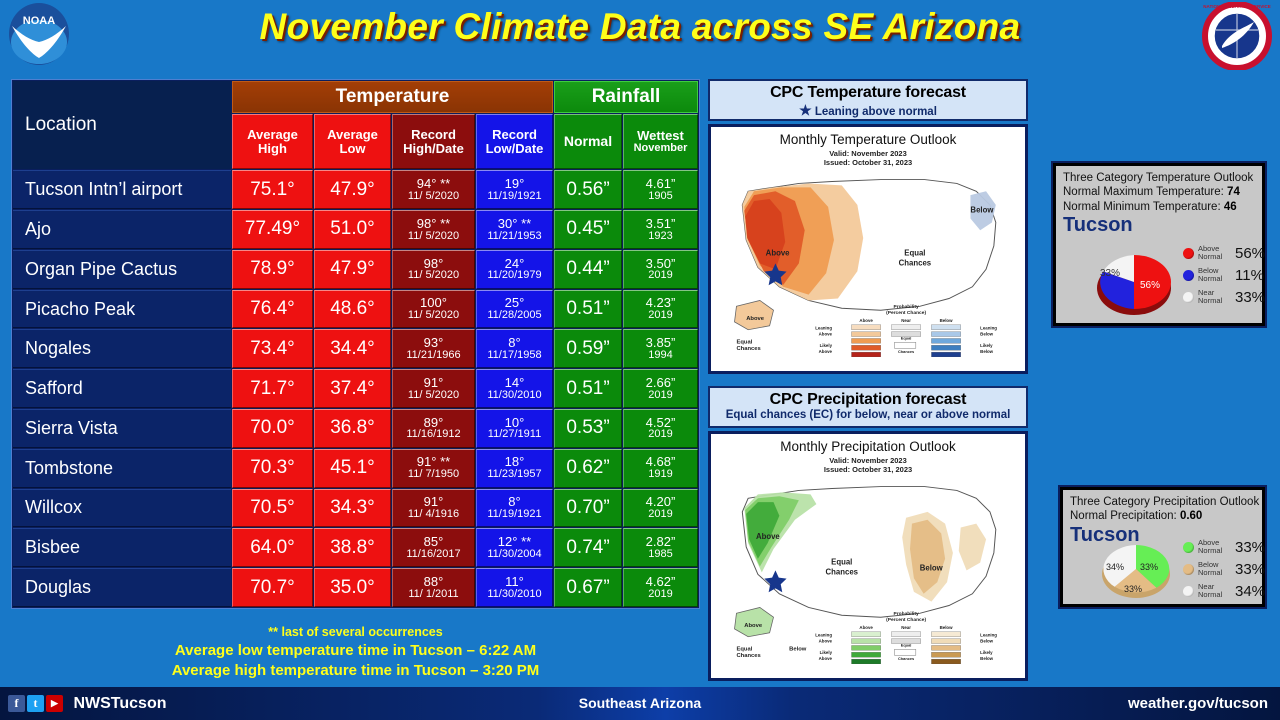 This screenshot has width=1280, height=720. What do you see at coordinates (1165, 502) in the screenshot?
I see `precipitation-outlook-title: Three Category Precipitation Outlook` at bounding box center [1165, 502].